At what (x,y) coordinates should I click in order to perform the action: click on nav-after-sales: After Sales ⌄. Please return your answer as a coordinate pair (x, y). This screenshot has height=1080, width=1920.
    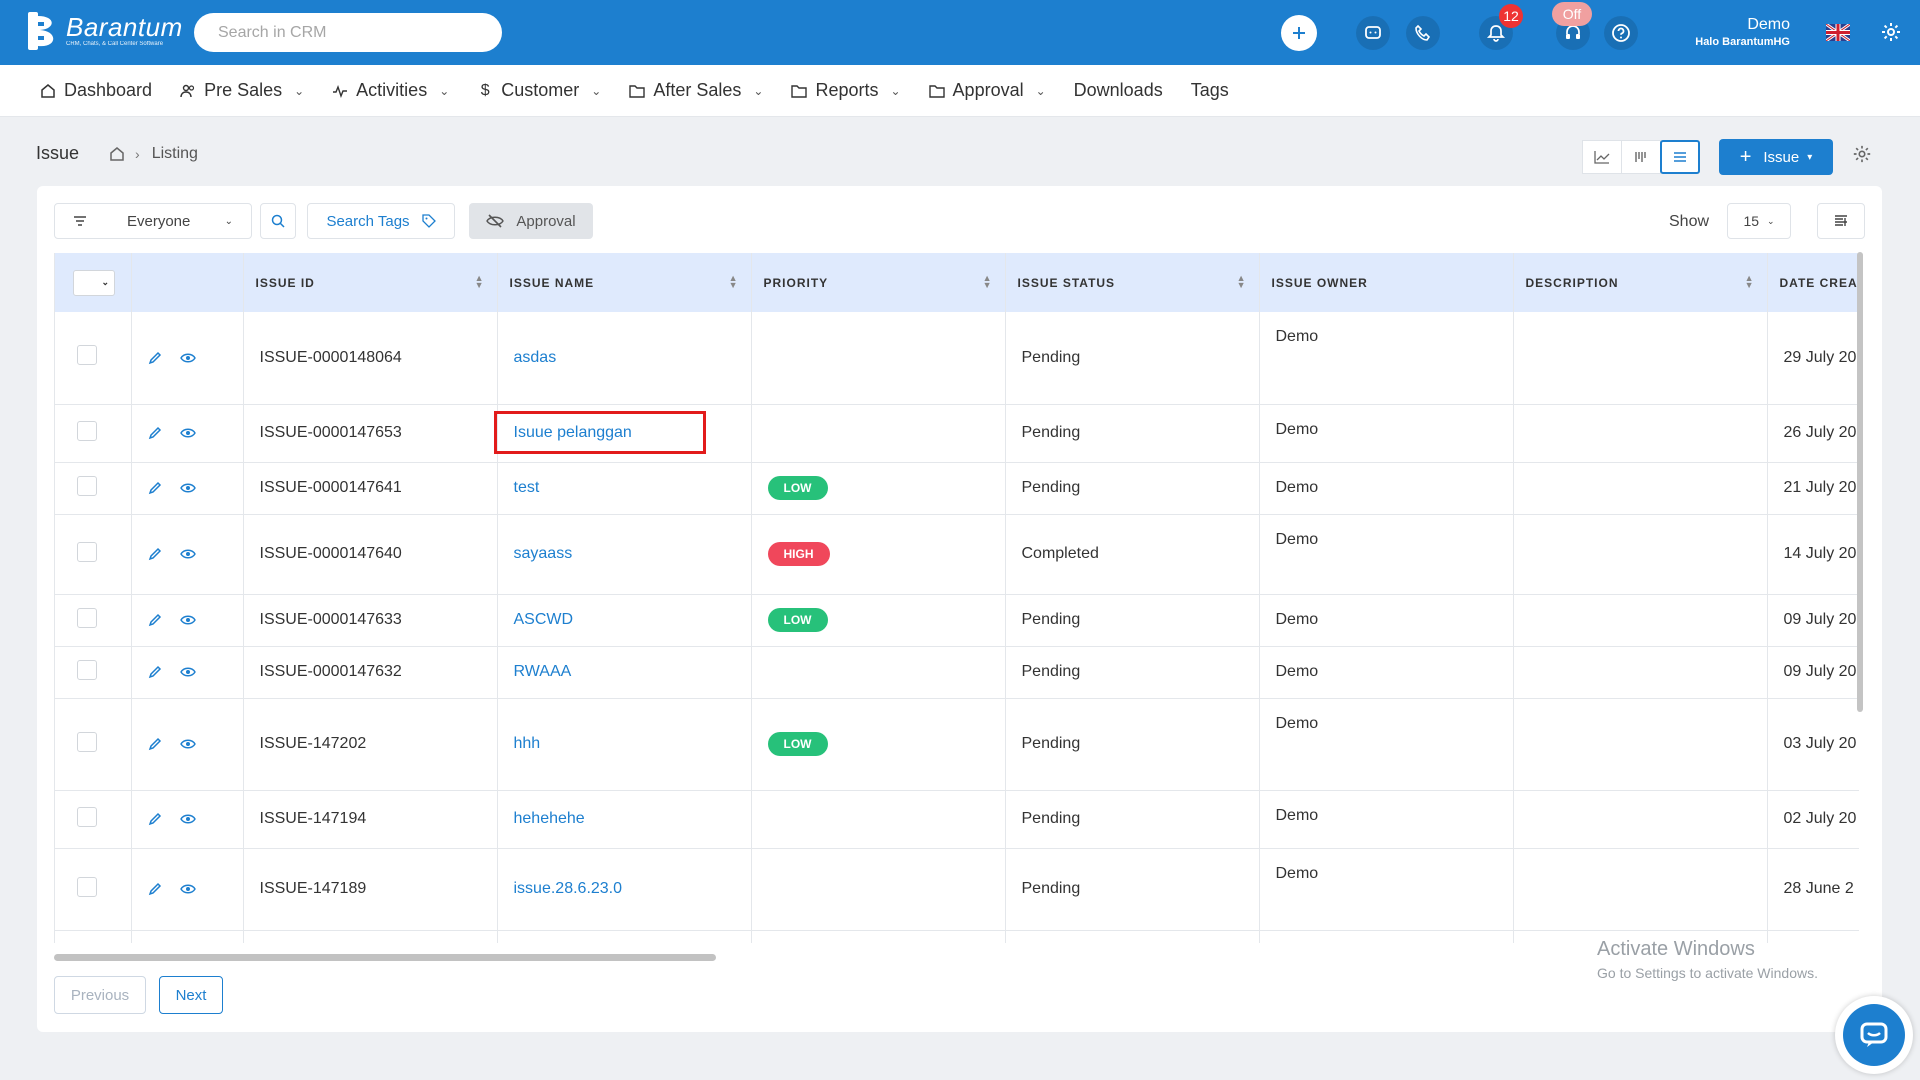
    Looking at the image, I should click on (696, 90).